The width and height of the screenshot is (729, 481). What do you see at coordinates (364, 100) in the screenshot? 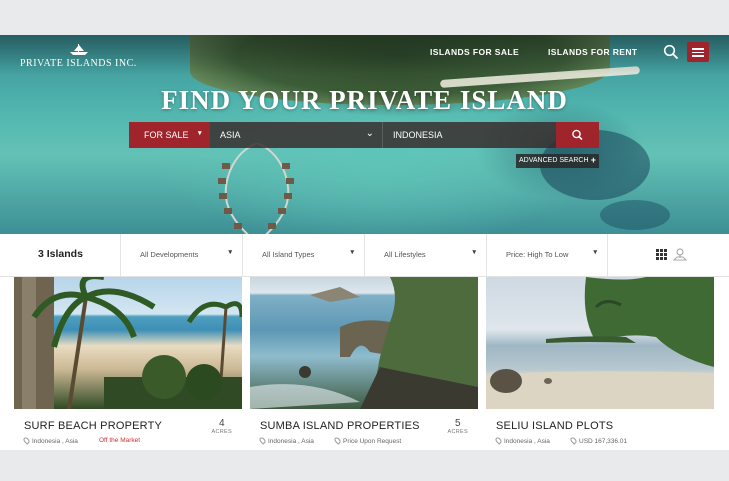
I see `hero-title: FIND YOUR PRIVATE ISLAND` at bounding box center [364, 100].